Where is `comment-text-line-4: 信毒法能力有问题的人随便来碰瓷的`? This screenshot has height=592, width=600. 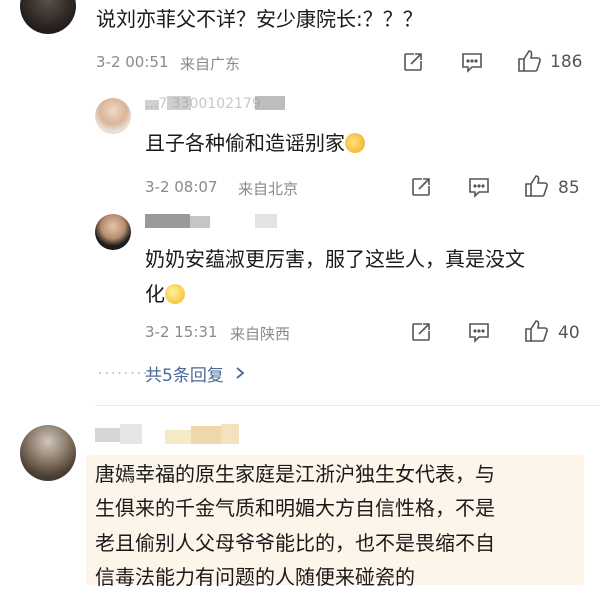
comment-text-line-4: 信毒法能力有问题的人随便来碰瓷的 is located at coordinates (255, 577).